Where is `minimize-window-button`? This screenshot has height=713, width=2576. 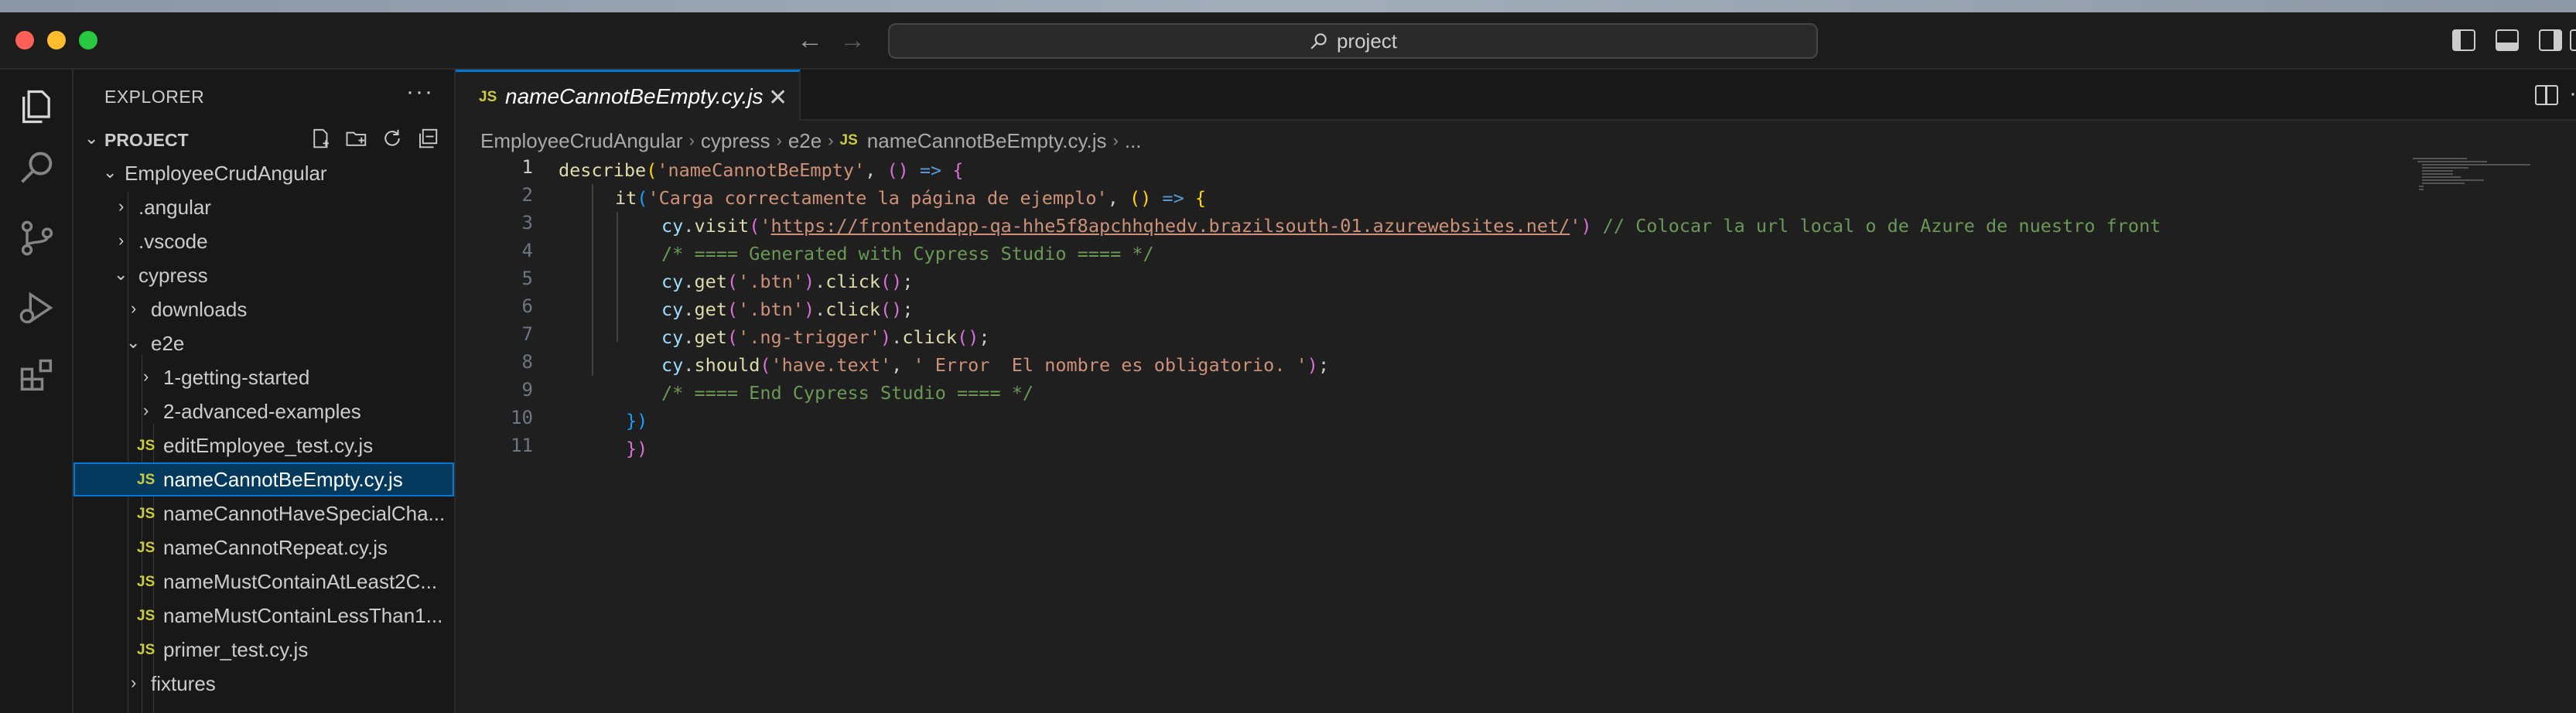
minimize-window-button is located at coordinates (56, 40).